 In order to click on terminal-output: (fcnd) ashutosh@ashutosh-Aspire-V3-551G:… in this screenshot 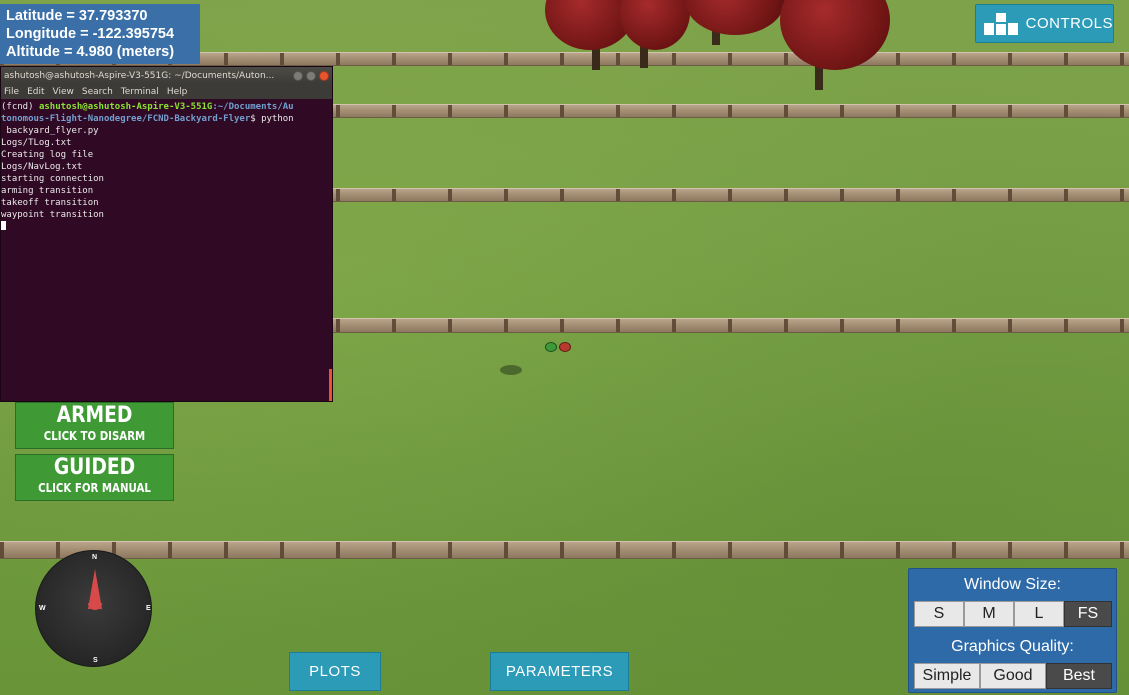, I will do `click(166, 166)`.